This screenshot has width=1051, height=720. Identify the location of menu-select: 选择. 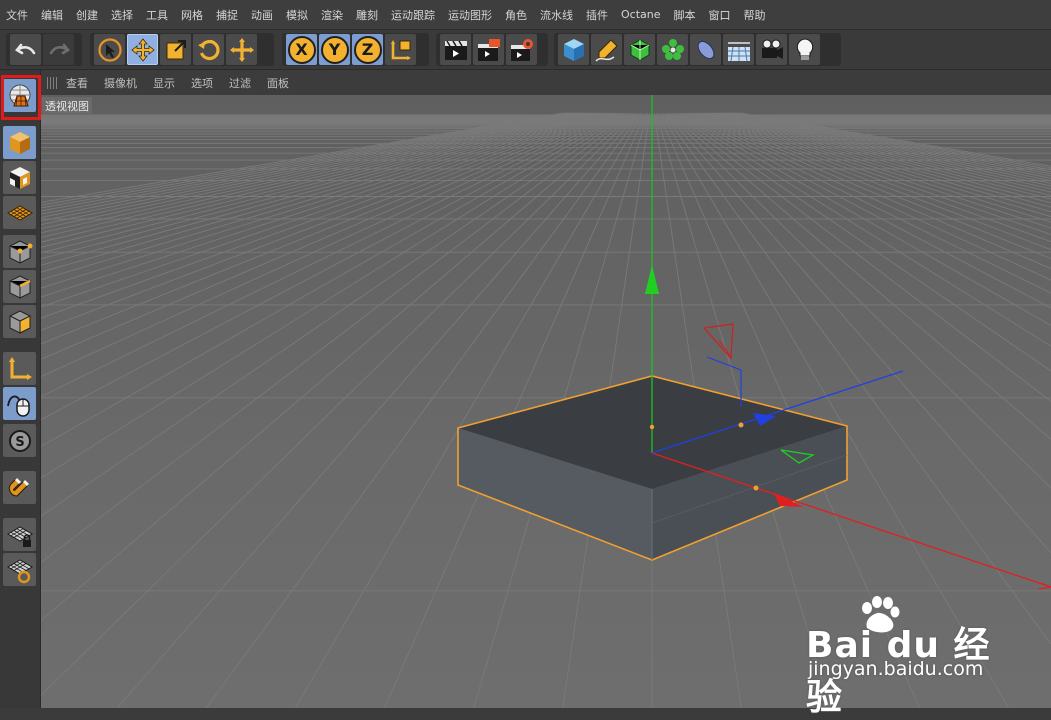
(122, 15).